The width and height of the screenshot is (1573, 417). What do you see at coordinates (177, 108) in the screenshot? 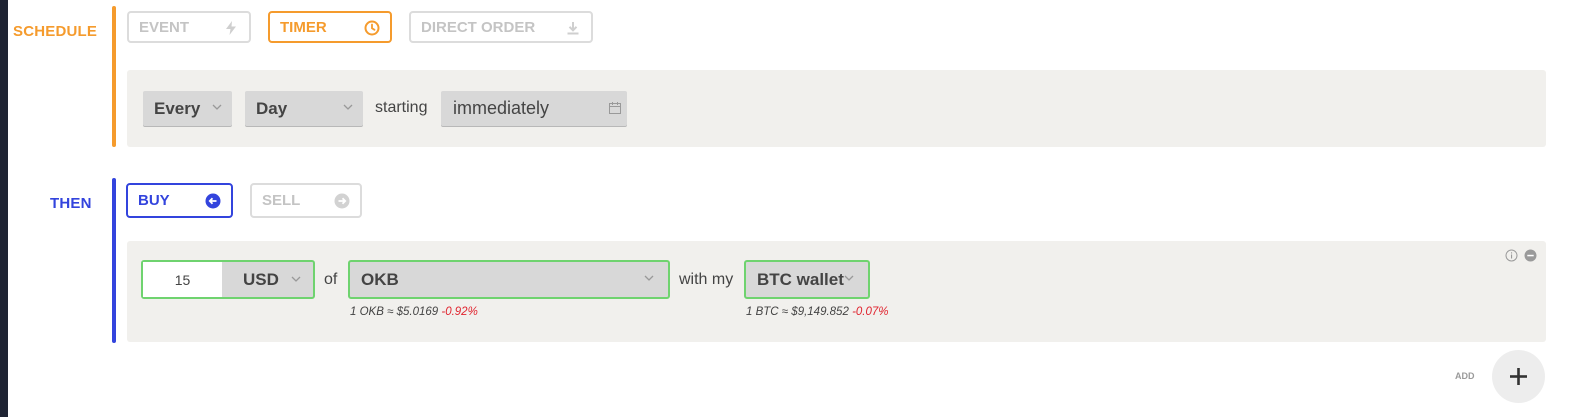
I see `frequency-value: Every` at bounding box center [177, 108].